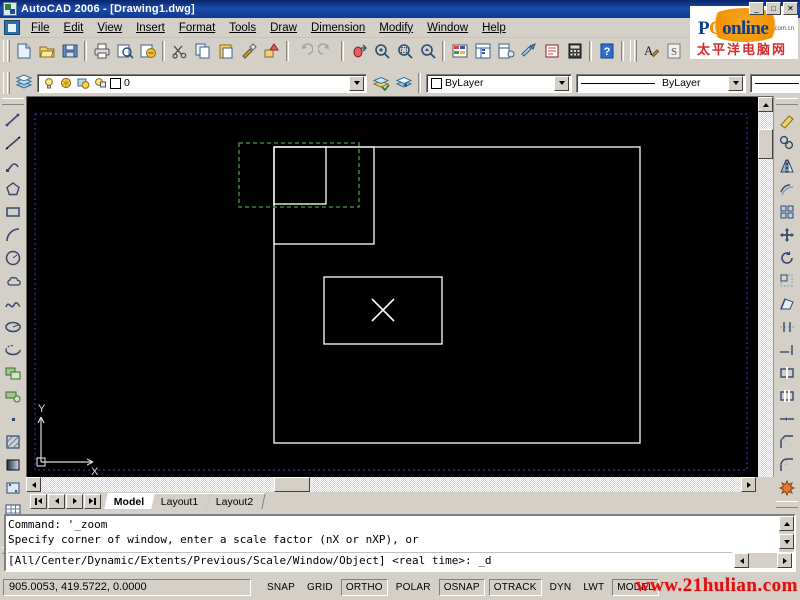 Image resolution: width=800 pixels, height=600 pixels. Describe the element at coordinates (13, 326) in the screenshot. I see `ellipse-icon` at that location.